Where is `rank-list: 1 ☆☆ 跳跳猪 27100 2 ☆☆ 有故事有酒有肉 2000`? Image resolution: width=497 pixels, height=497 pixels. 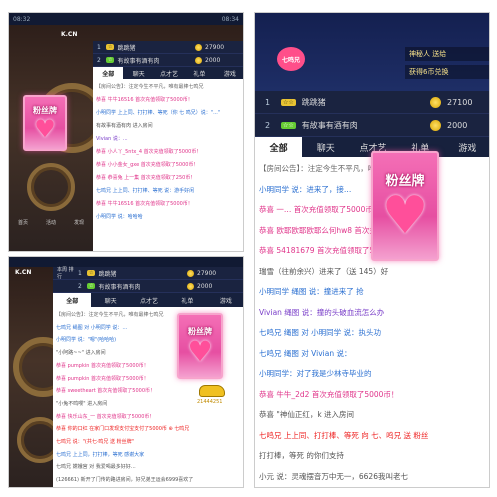 rank-list: 1 ☆☆ 跳跳猪 27100 2 ☆☆ 有故事有酒有肉 2000 is located at coordinates (372, 114).